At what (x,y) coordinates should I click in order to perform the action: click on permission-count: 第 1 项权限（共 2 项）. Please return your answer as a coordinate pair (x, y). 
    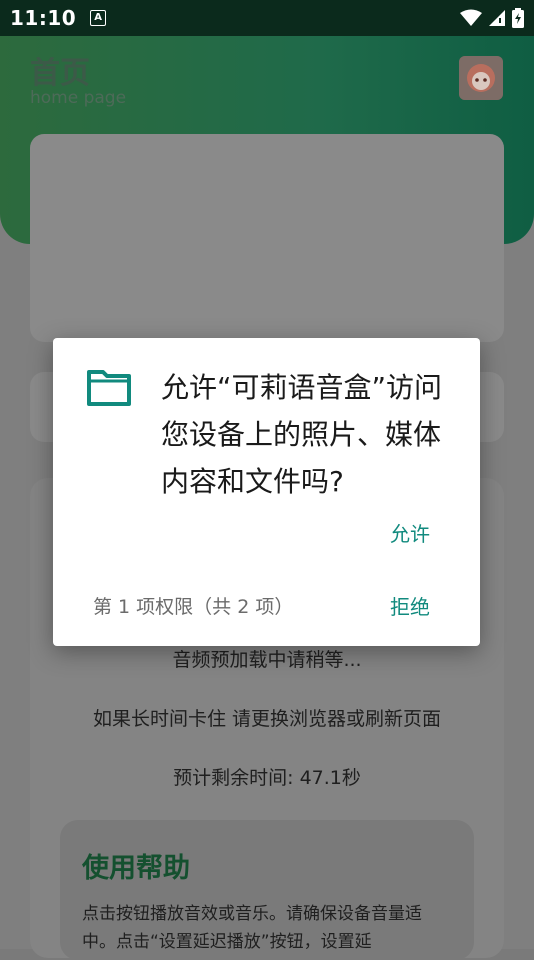
    Looking at the image, I should click on (193, 607).